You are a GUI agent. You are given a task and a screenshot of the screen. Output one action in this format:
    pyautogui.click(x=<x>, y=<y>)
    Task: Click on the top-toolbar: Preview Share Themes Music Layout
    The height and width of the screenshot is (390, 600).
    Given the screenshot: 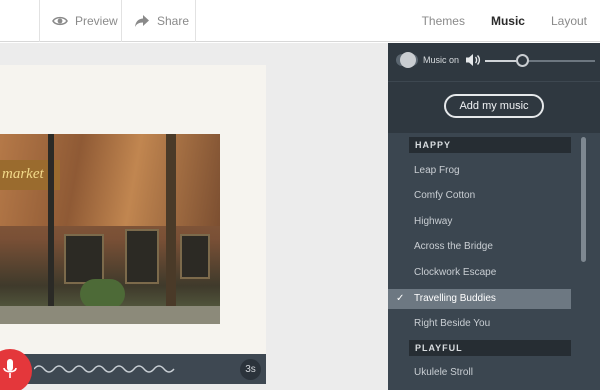 What is the action you would take?
    pyautogui.click(x=300, y=21)
    